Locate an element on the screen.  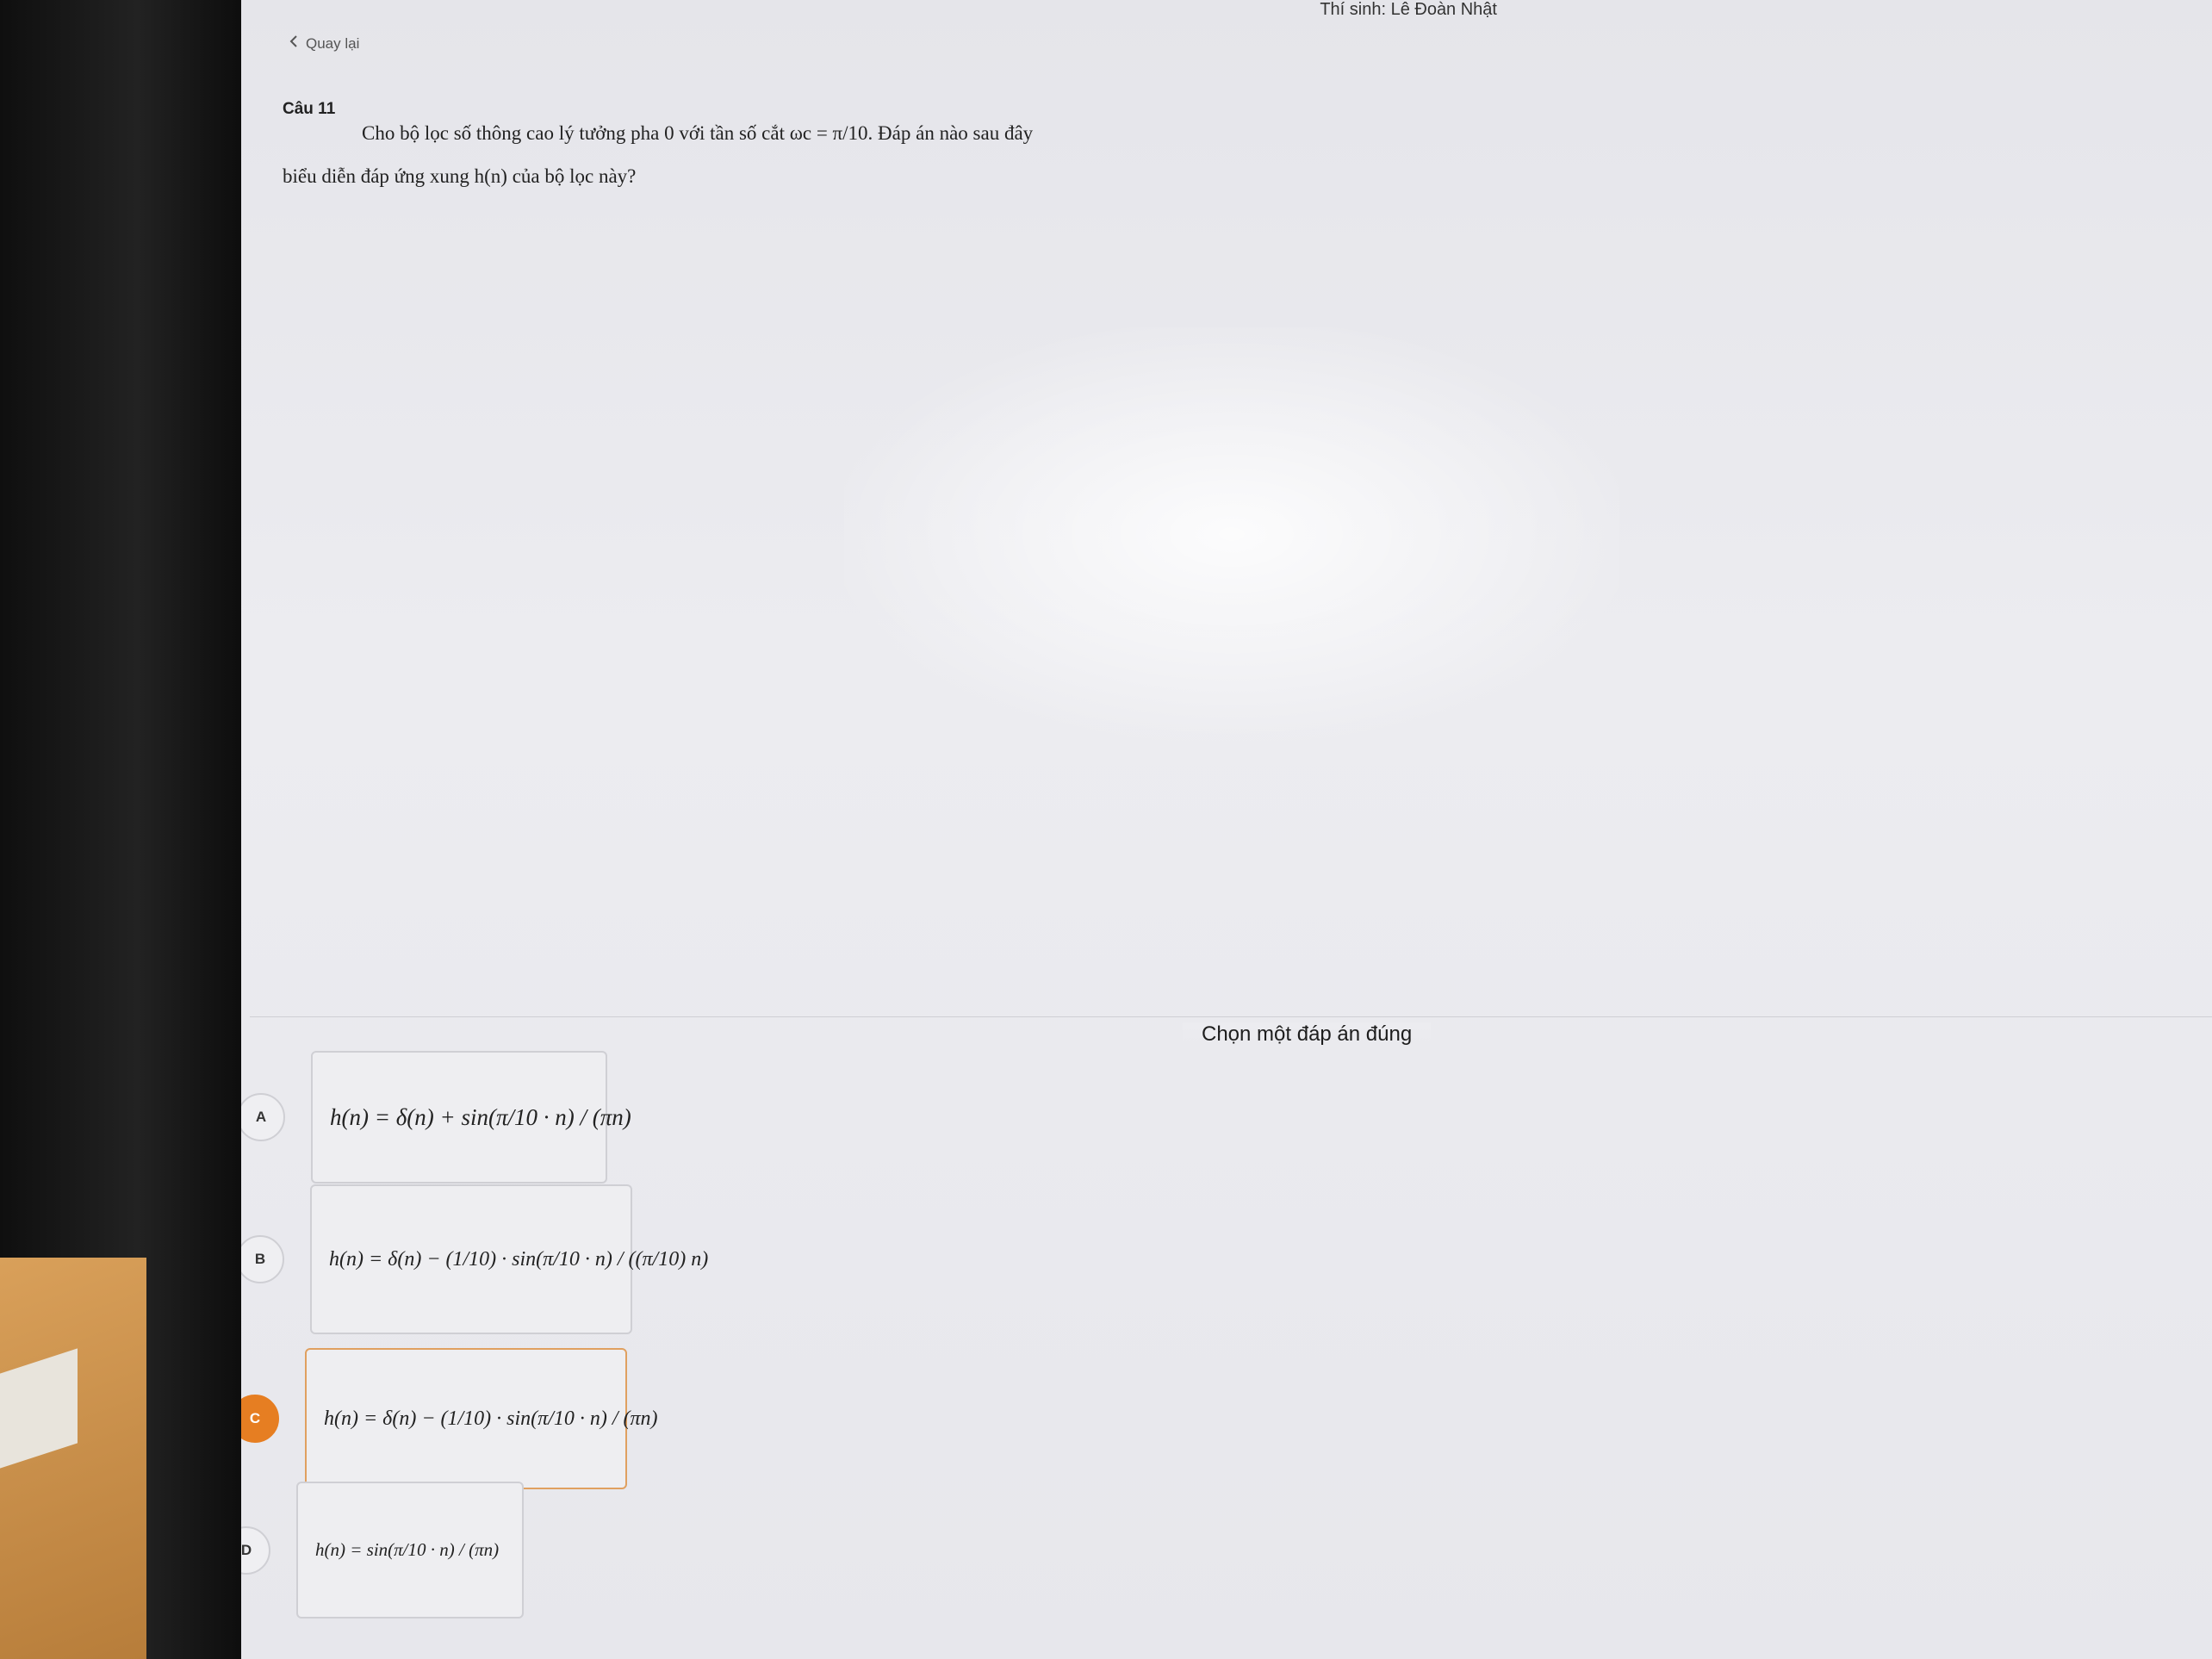
instruction-text: Chọn một đáp án đúng is located at coordinates (1307, 1034).